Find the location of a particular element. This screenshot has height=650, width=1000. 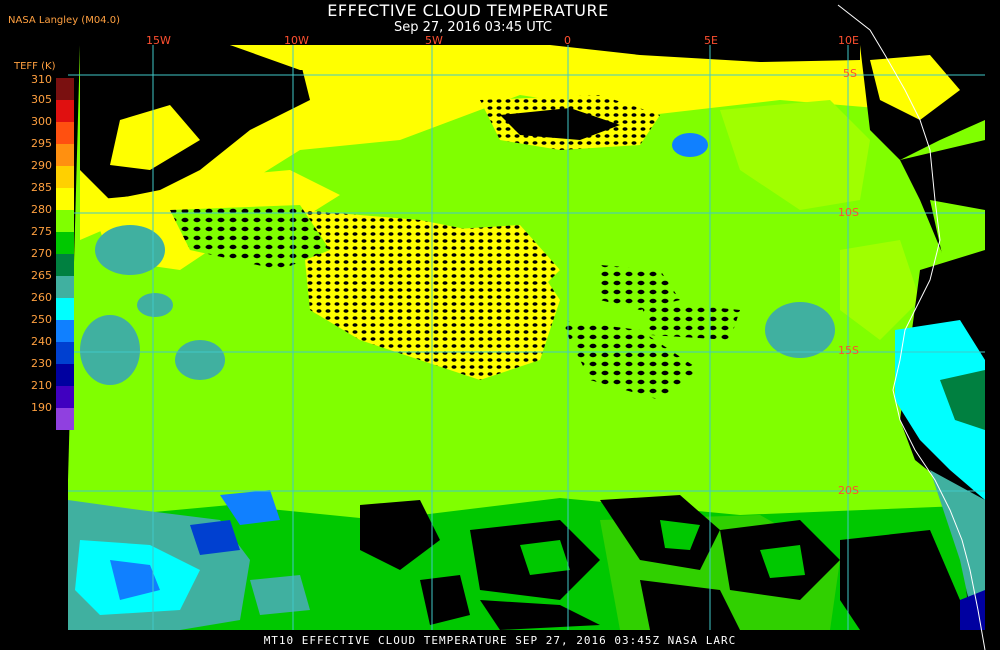

lon-label-10w: 10W is located at coordinates (296, 40).